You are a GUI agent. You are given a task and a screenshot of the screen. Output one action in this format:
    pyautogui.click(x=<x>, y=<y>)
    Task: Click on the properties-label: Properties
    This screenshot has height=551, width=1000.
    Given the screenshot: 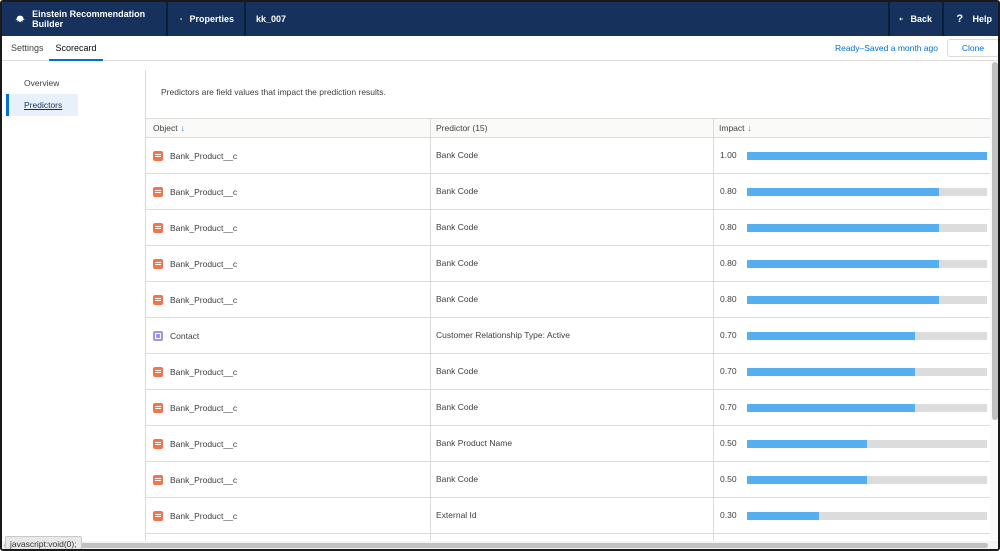 What is the action you would take?
    pyautogui.click(x=211, y=19)
    